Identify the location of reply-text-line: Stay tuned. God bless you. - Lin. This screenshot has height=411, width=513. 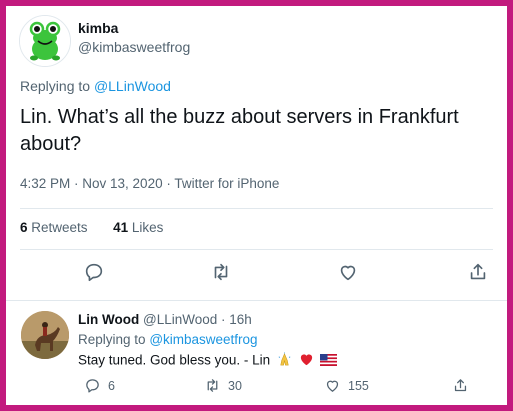
(208, 361).